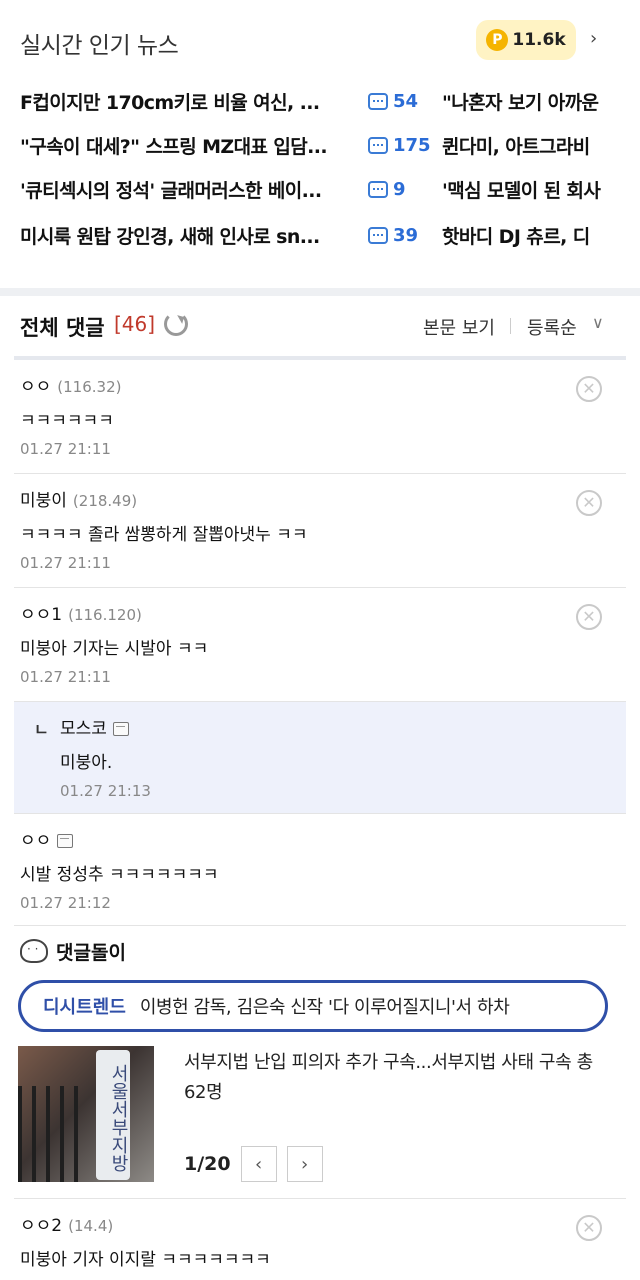 Image resolution: width=640 pixels, height=1280 pixels. Describe the element at coordinates (89, 387) in the screenshot. I see `comment-ip: (116.32)` at that location.